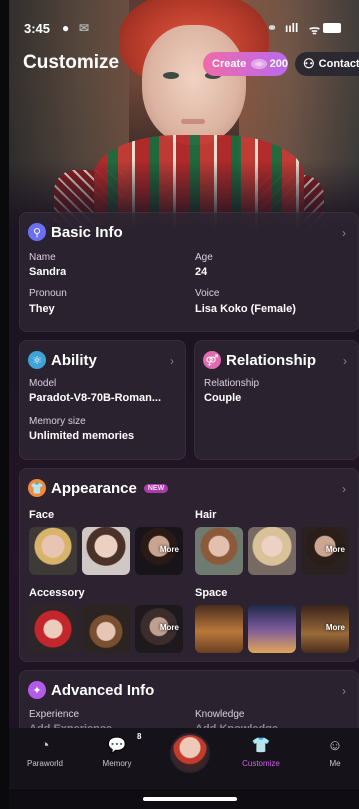 The image size is (359, 809). I want to click on age-value: 24, so click(201, 272).